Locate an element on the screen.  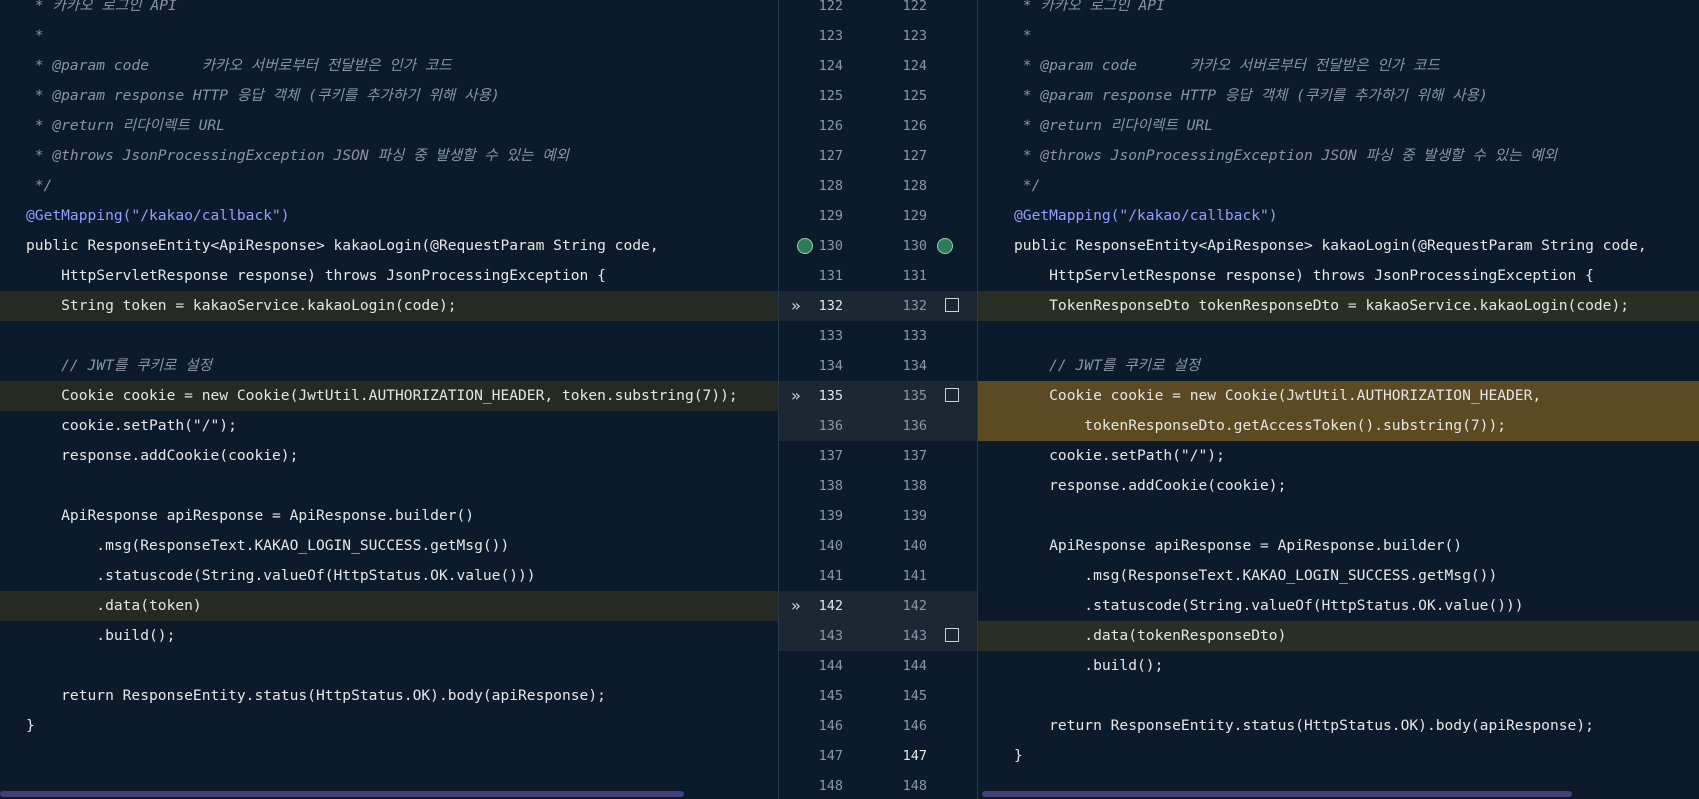
right-line-number: 137 is located at coordinates (914, 456).